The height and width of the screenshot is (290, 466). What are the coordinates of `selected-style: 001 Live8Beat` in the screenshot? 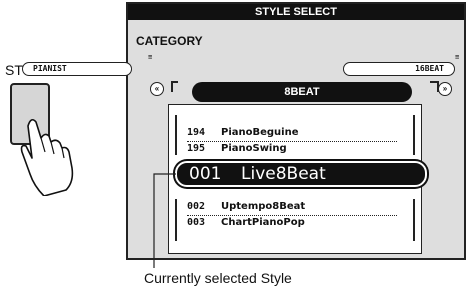 It's located at (301, 174).